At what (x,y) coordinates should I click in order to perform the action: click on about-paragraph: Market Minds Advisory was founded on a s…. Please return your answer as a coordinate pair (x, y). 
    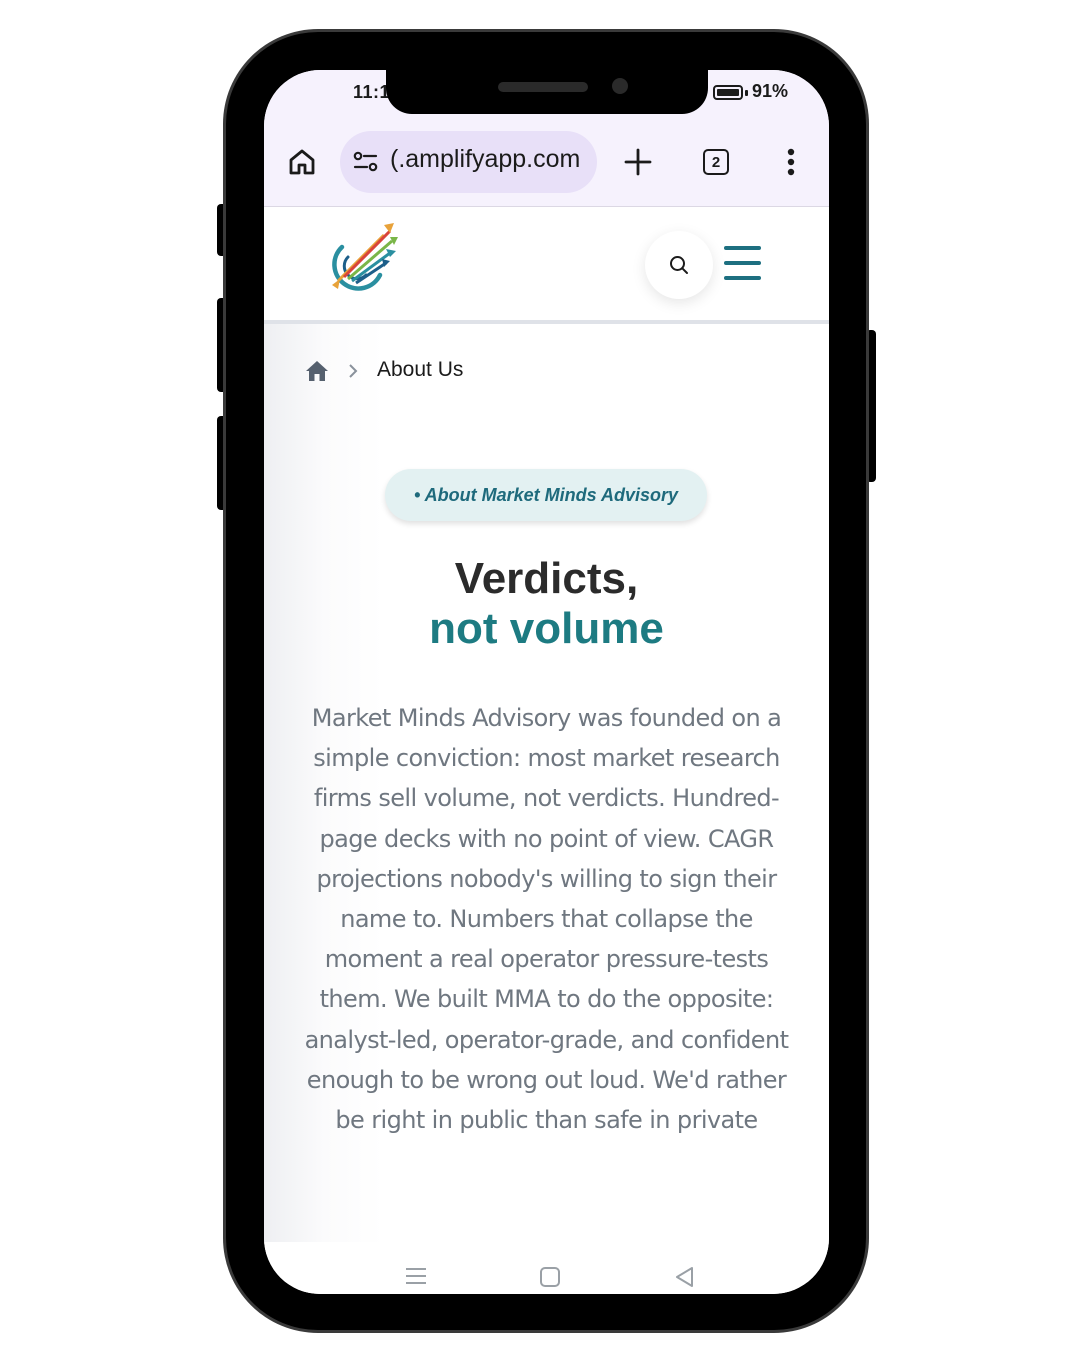
    Looking at the image, I should click on (546, 919).